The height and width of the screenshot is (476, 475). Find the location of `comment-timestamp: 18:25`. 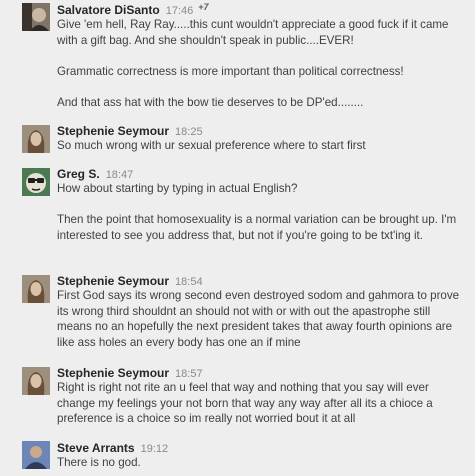

comment-timestamp: 18:25 is located at coordinates (189, 132).